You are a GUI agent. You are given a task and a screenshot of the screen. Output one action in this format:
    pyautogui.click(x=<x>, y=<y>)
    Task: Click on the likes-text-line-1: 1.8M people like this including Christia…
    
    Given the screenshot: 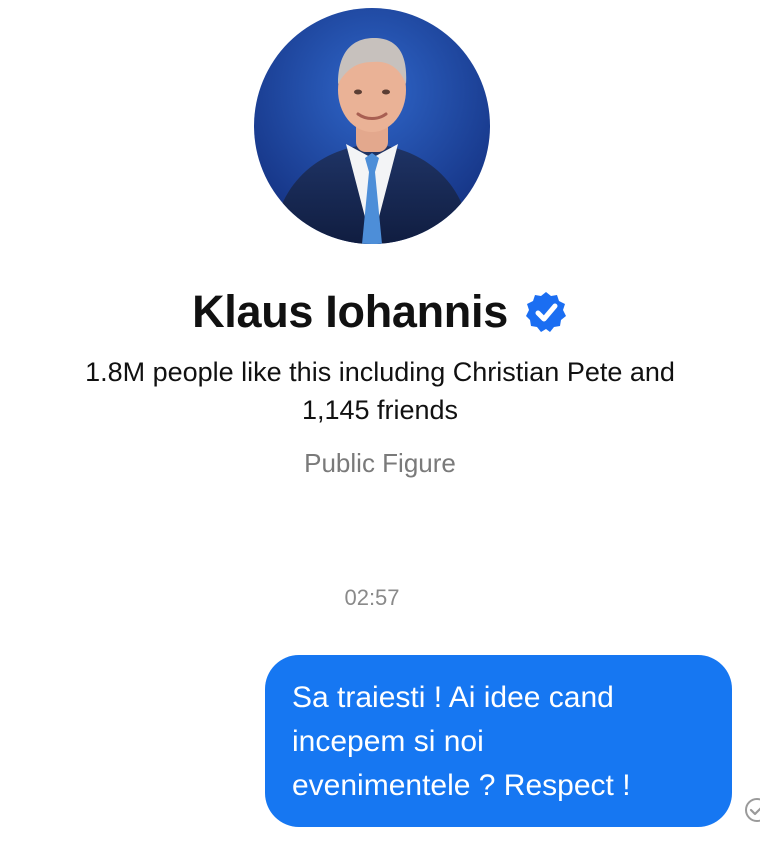 What is the action you would take?
    pyautogui.click(x=380, y=372)
    